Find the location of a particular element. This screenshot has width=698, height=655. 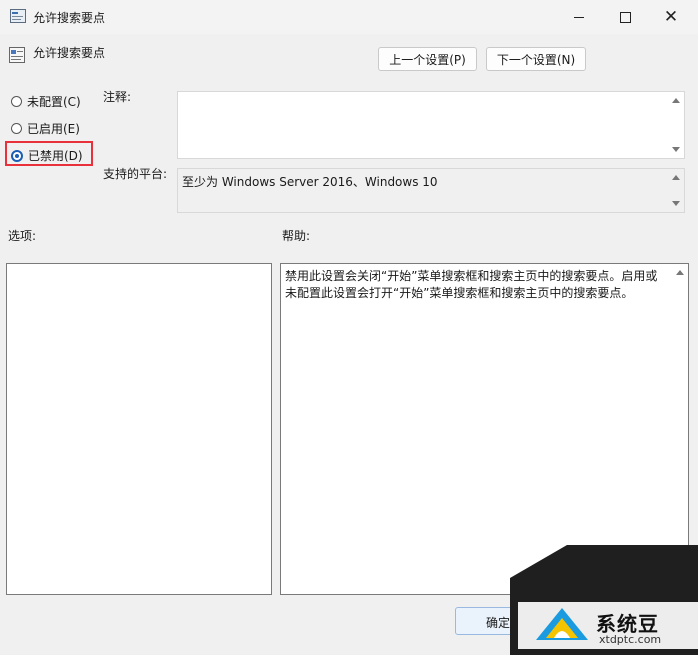

ok-button: 确定 is located at coordinates (486, 621).